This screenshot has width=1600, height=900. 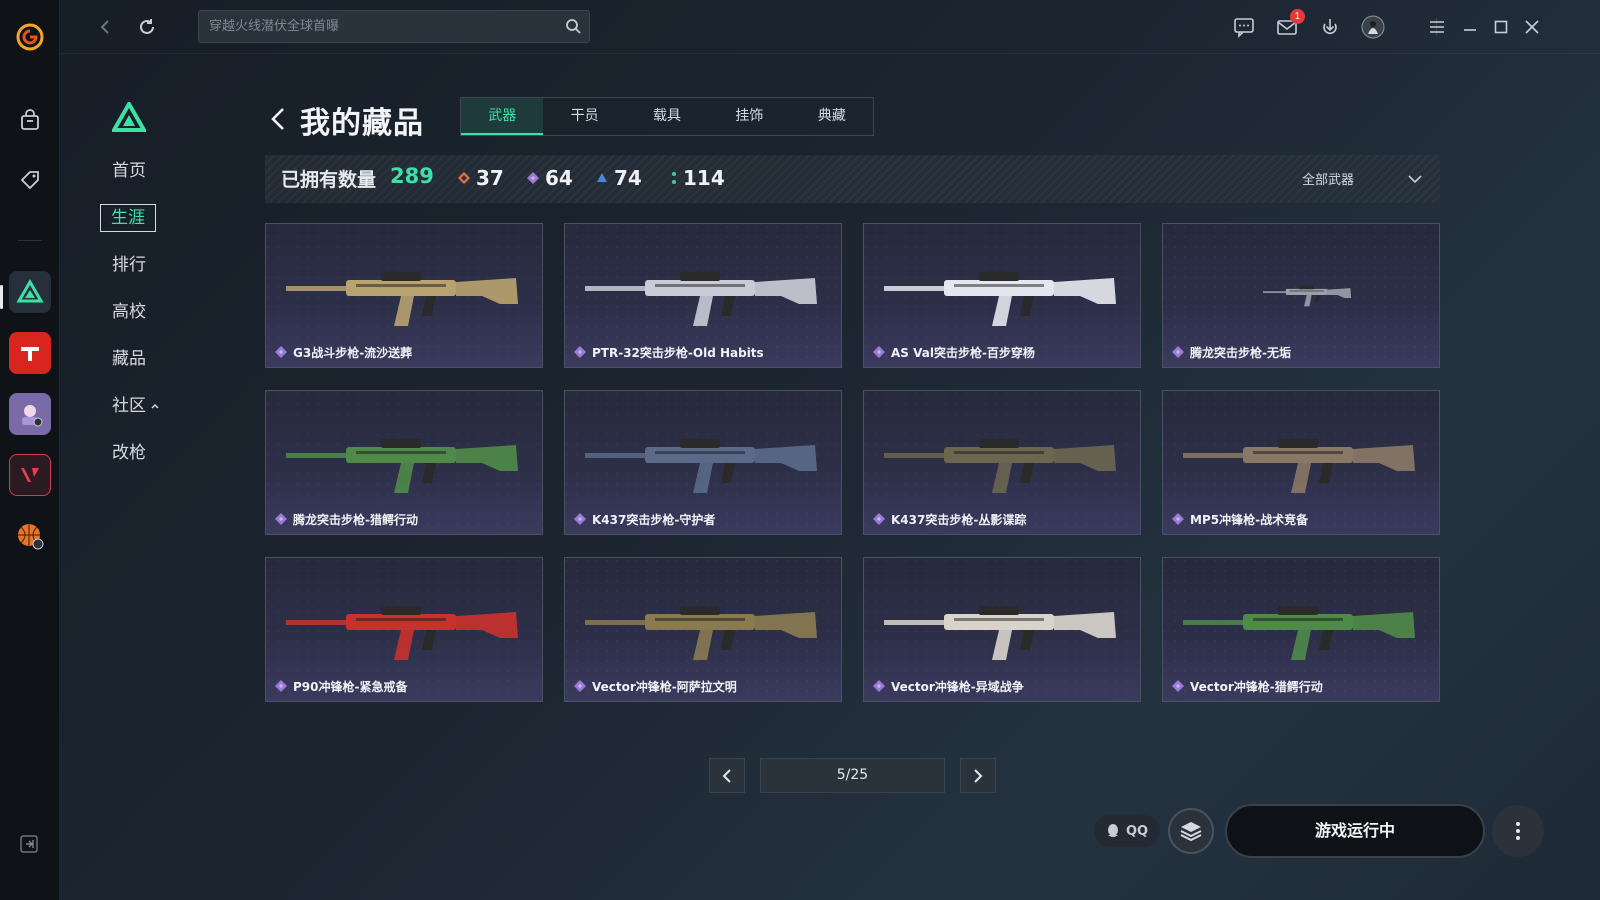 What do you see at coordinates (105, 27) in the screenshot?
I see `back-nav-icon` at bounding box center [105, 27].